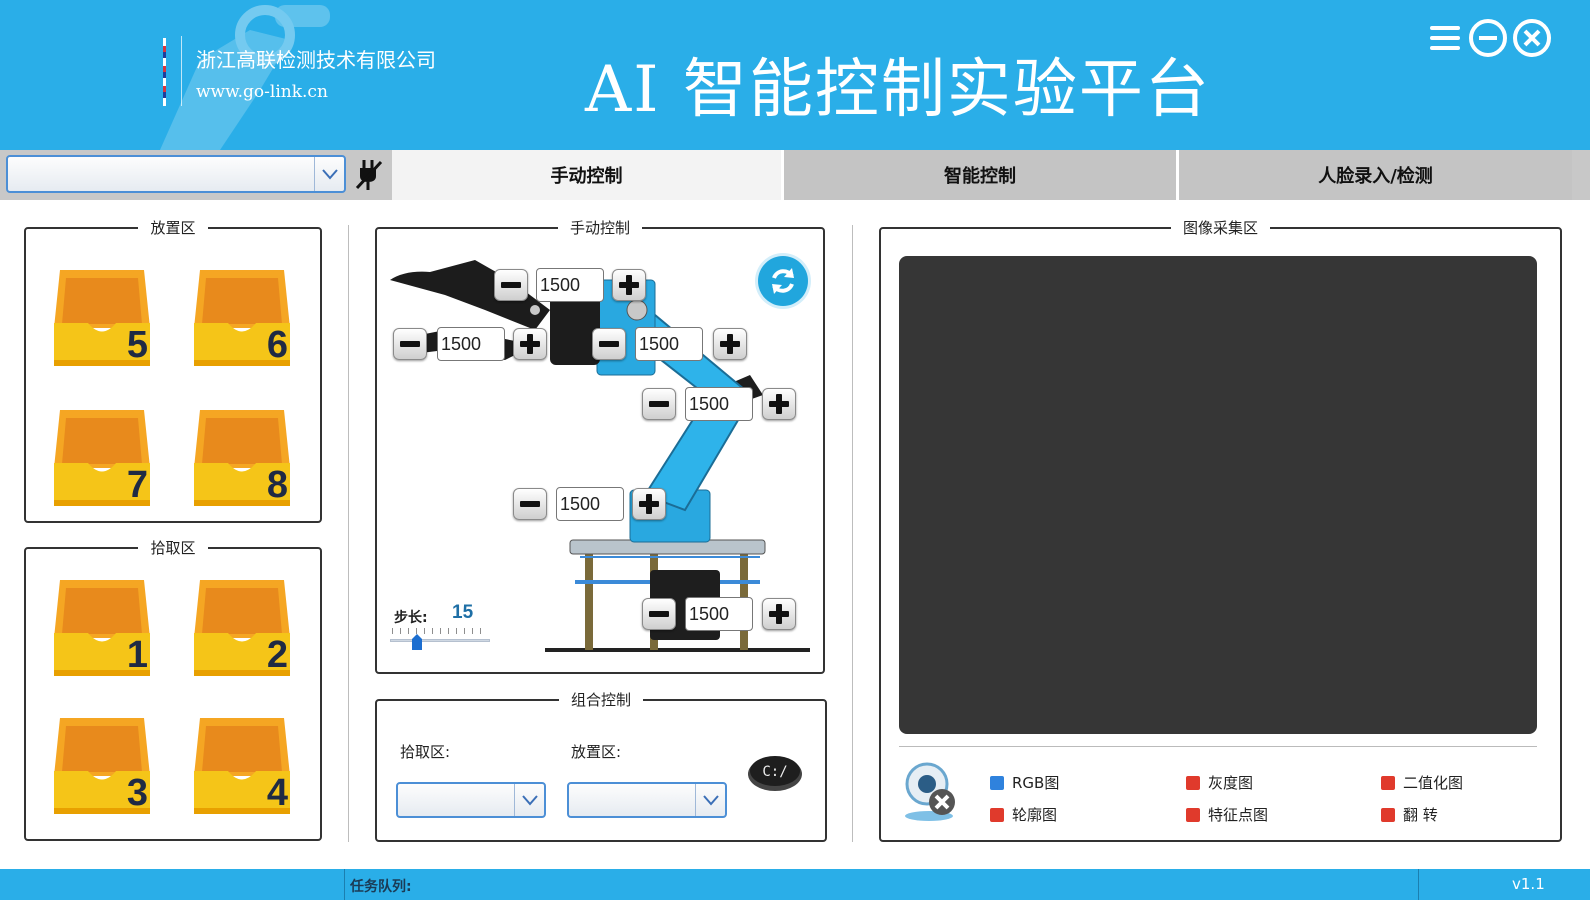 The image size is (1590, 900). What do you see at coordinates (471, 800) in the screenshot?
I see `pick-zone-select` at bounding box center [471, 800].